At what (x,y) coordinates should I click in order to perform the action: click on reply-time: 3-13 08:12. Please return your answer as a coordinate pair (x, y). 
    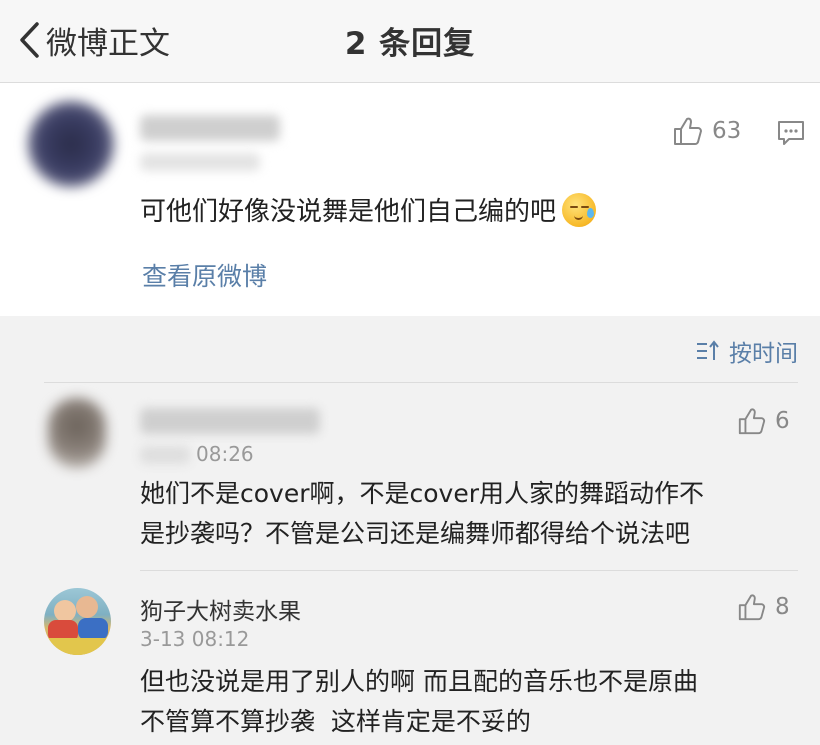
    Looking at the image, I should click on (195, 639).